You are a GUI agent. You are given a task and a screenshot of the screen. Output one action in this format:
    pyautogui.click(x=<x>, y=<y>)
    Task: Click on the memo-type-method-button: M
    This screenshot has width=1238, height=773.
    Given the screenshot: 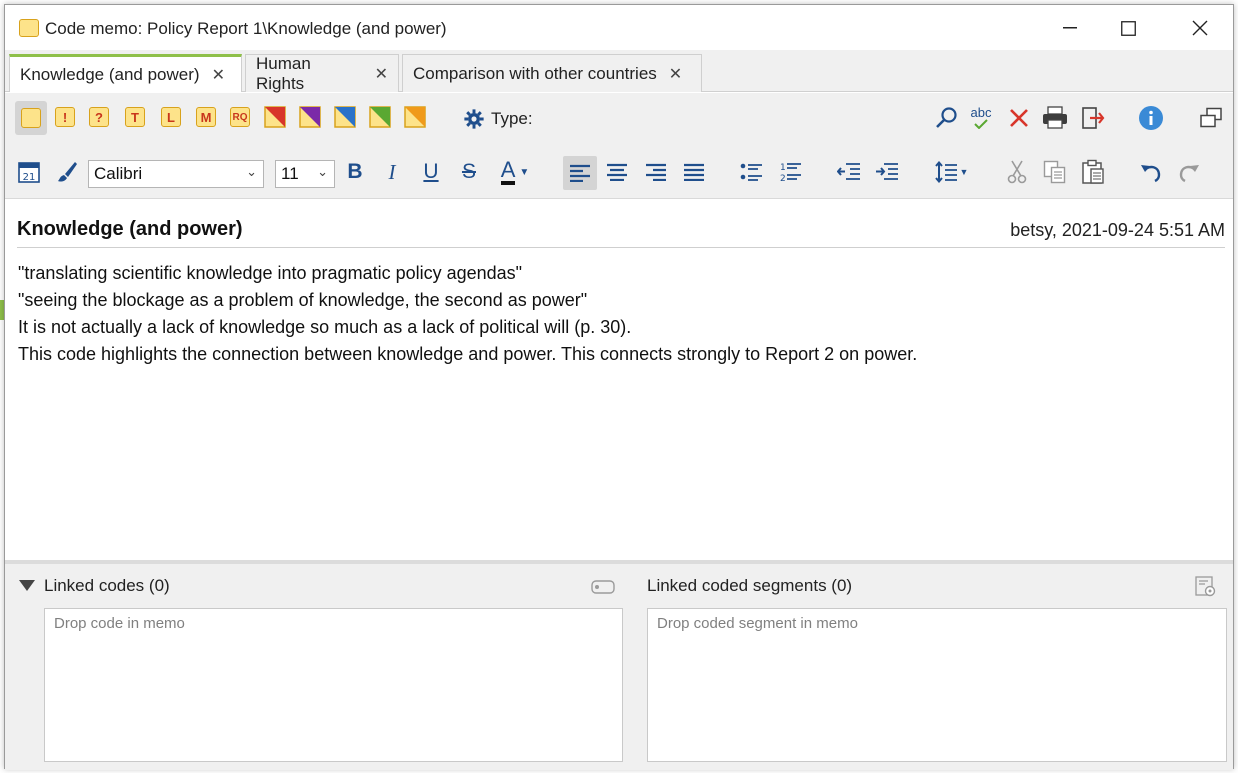 What is the action you would take?
    pyautogui.click(x=206, y=117)
    